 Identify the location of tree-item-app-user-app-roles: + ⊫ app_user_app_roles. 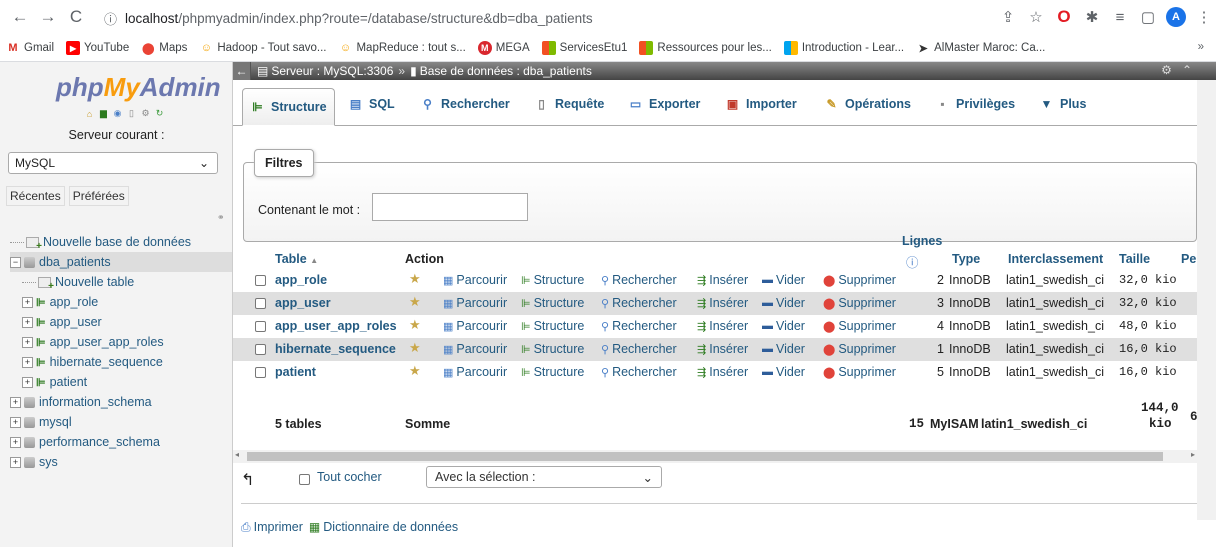
(121, 342).